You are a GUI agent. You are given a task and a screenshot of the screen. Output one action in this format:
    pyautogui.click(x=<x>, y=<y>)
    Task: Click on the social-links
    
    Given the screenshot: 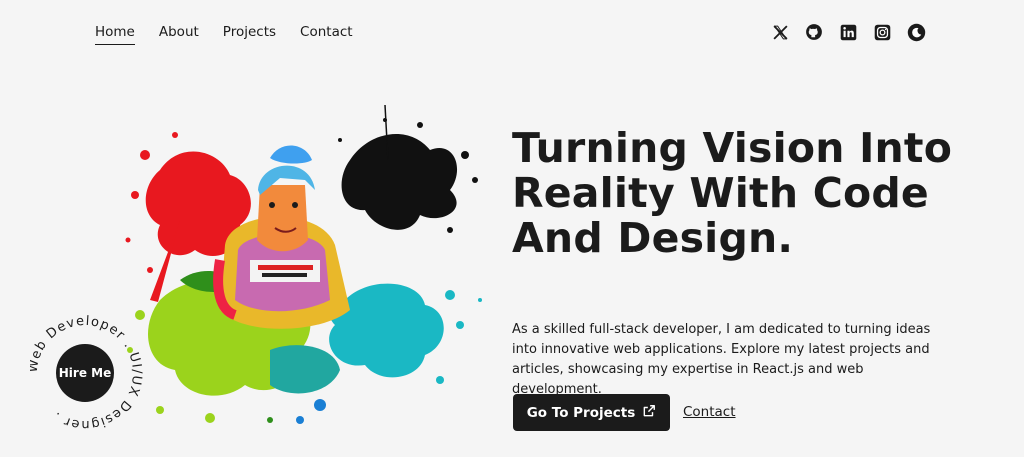 What is the action you would take?
    pyautogui.click(x=848, y=32)
    